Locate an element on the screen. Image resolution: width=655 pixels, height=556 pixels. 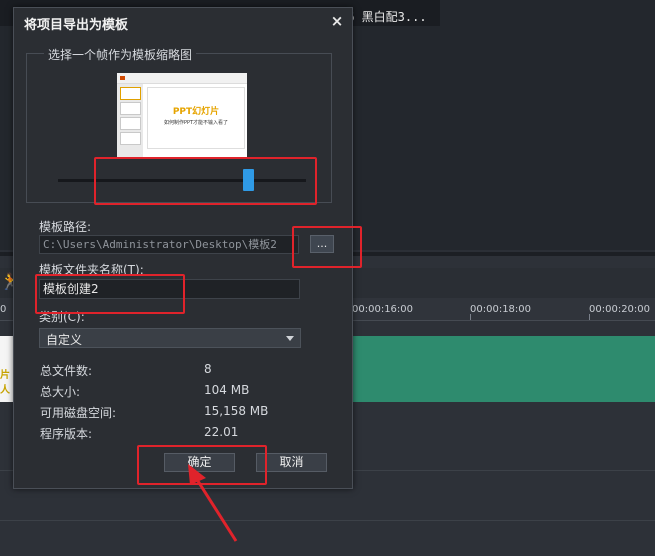
preview-slide-subtitle: 如何制作PPT才能不输入看了 is located at coordinates (196, 123).